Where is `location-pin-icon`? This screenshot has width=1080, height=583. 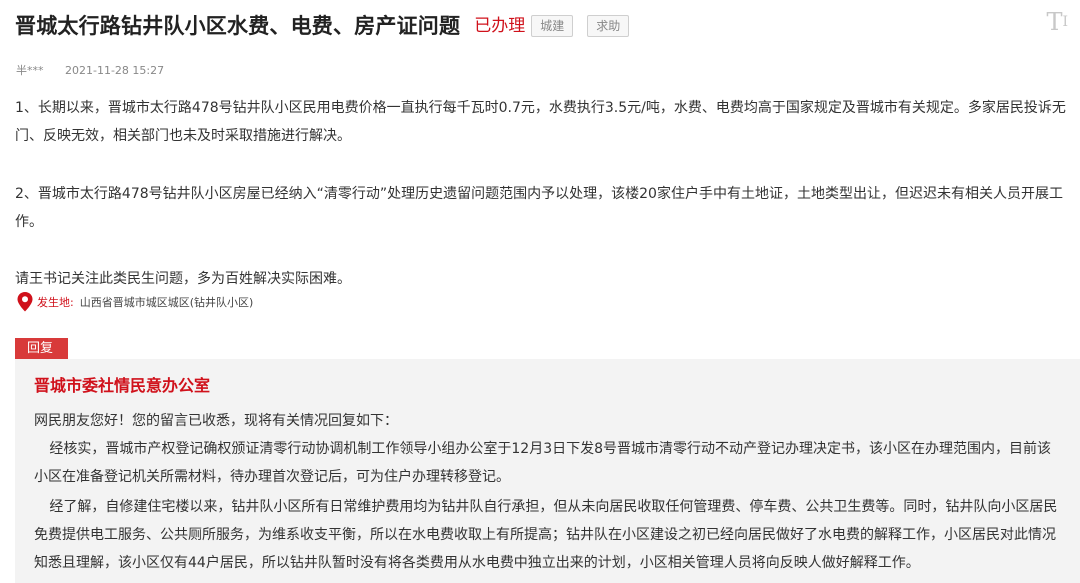
location-pin-icon is located at coordinates (25, 302).